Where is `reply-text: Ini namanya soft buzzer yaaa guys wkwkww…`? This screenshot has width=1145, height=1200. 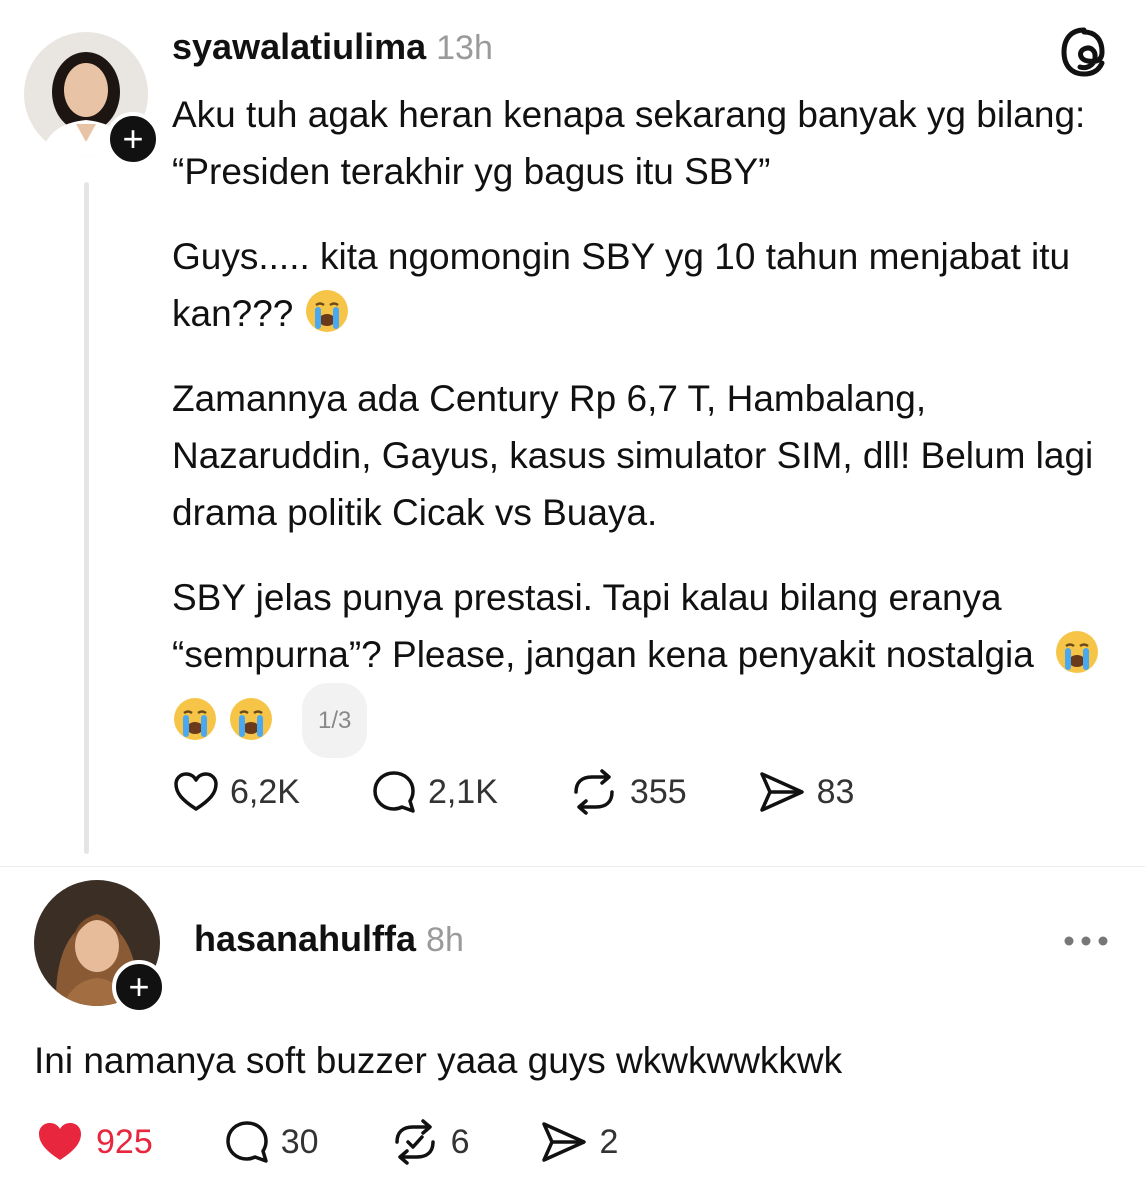
reply-text: Ini namanya soft buzzer yaaa guys wkwkww… is located at coordinates (438, 1060).